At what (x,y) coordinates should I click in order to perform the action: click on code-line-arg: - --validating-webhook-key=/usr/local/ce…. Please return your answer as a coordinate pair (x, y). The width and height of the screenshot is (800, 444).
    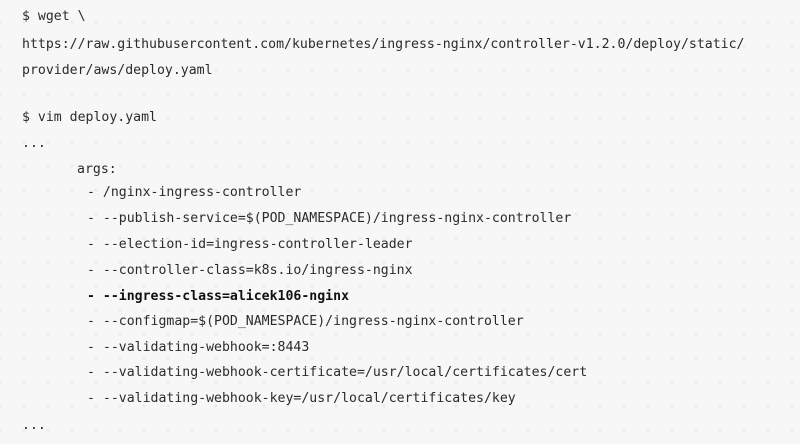
    Looking at the image, I should click on (301, 398).